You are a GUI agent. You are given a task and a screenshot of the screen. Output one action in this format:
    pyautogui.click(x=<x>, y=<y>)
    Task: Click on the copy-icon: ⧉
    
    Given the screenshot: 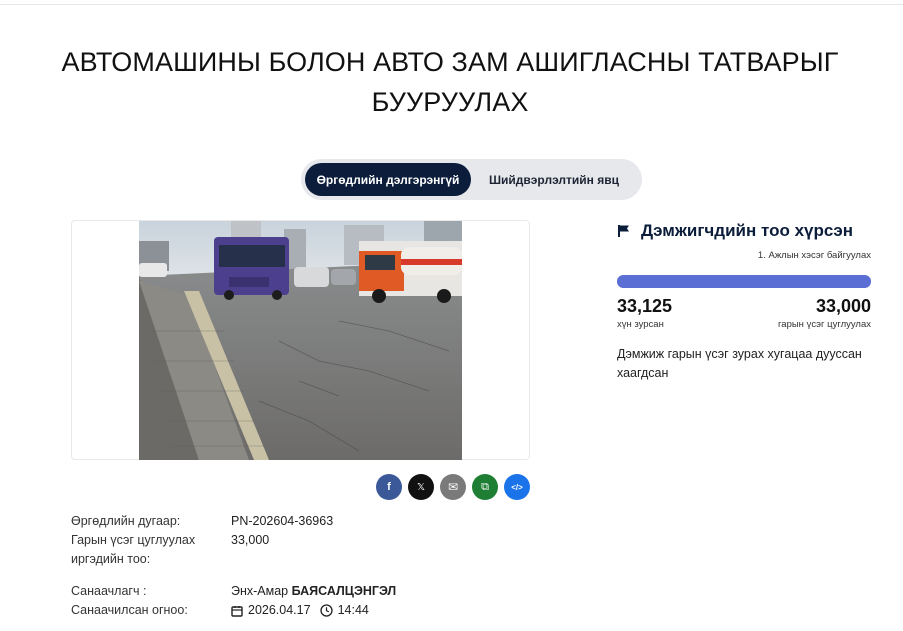 What is the action you would take?
    pyautogui.click(x=485, y=486)
    